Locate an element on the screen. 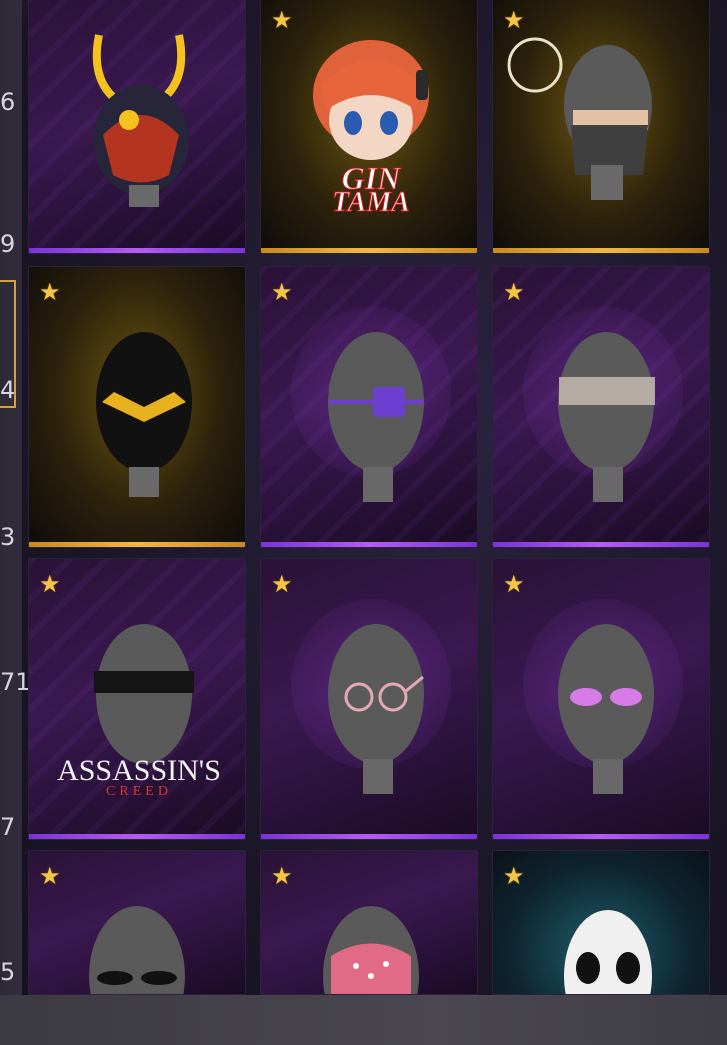  bottom-panel is located at coordinates (363, 1020).